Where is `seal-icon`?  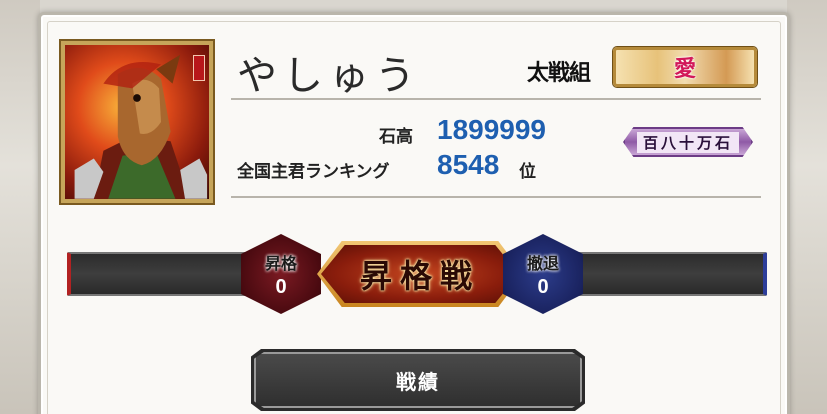
seal-icon is located at coordinates (199, 68).